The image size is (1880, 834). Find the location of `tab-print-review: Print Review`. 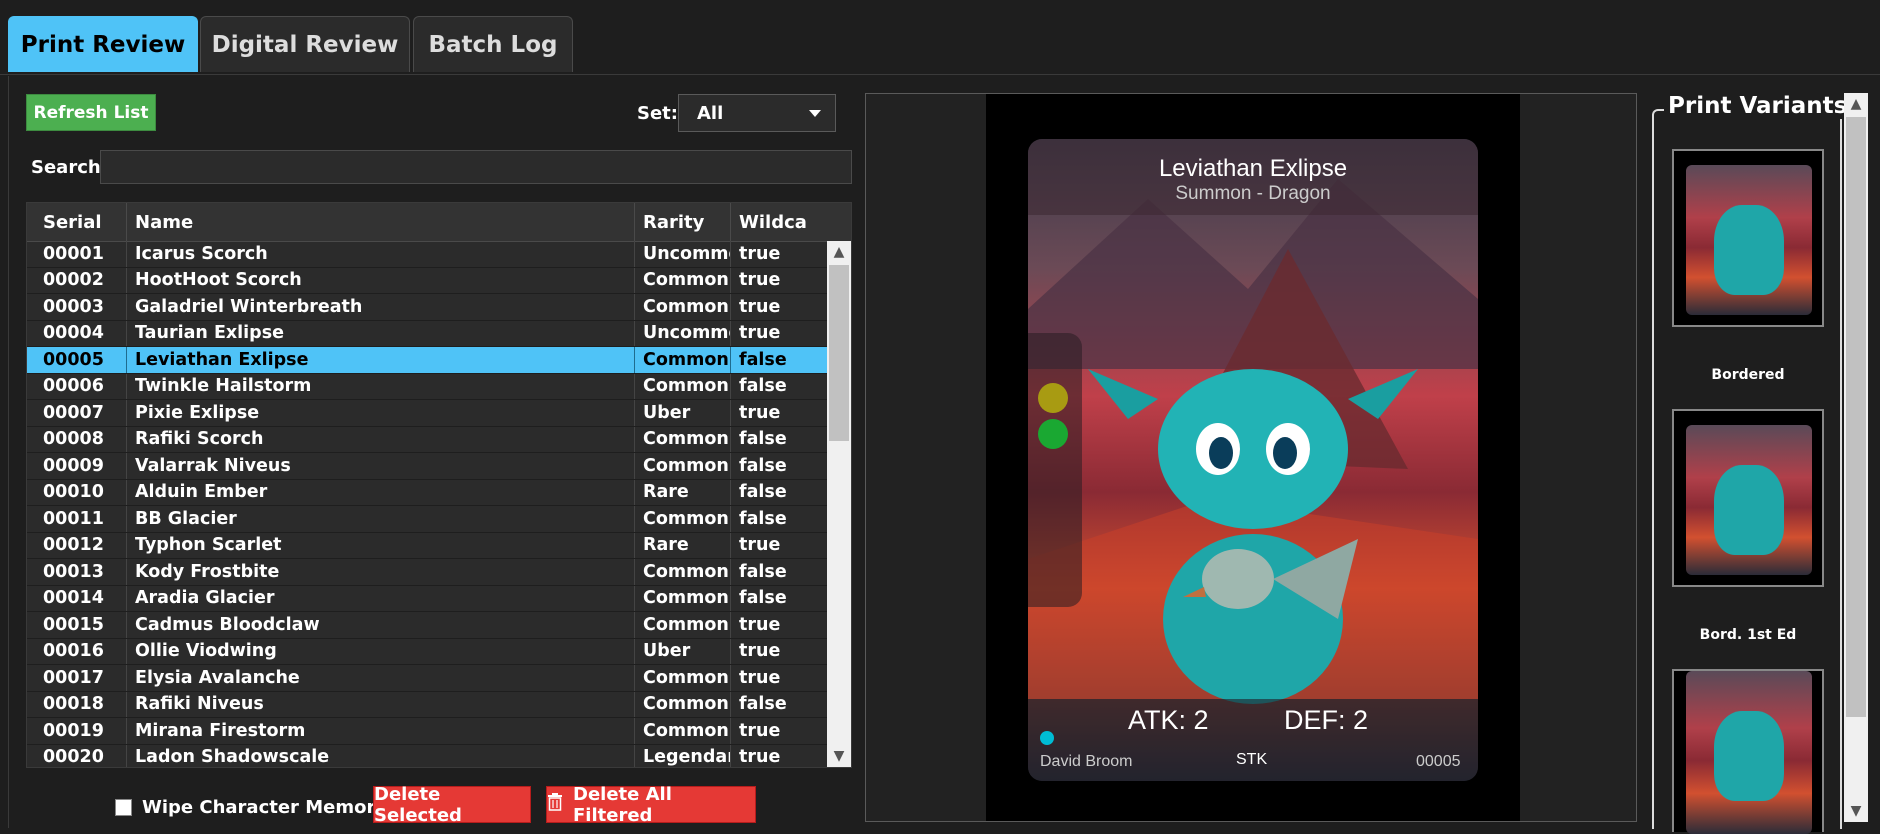

tab-print-review: Print Review is located at coordinates (103, 44).